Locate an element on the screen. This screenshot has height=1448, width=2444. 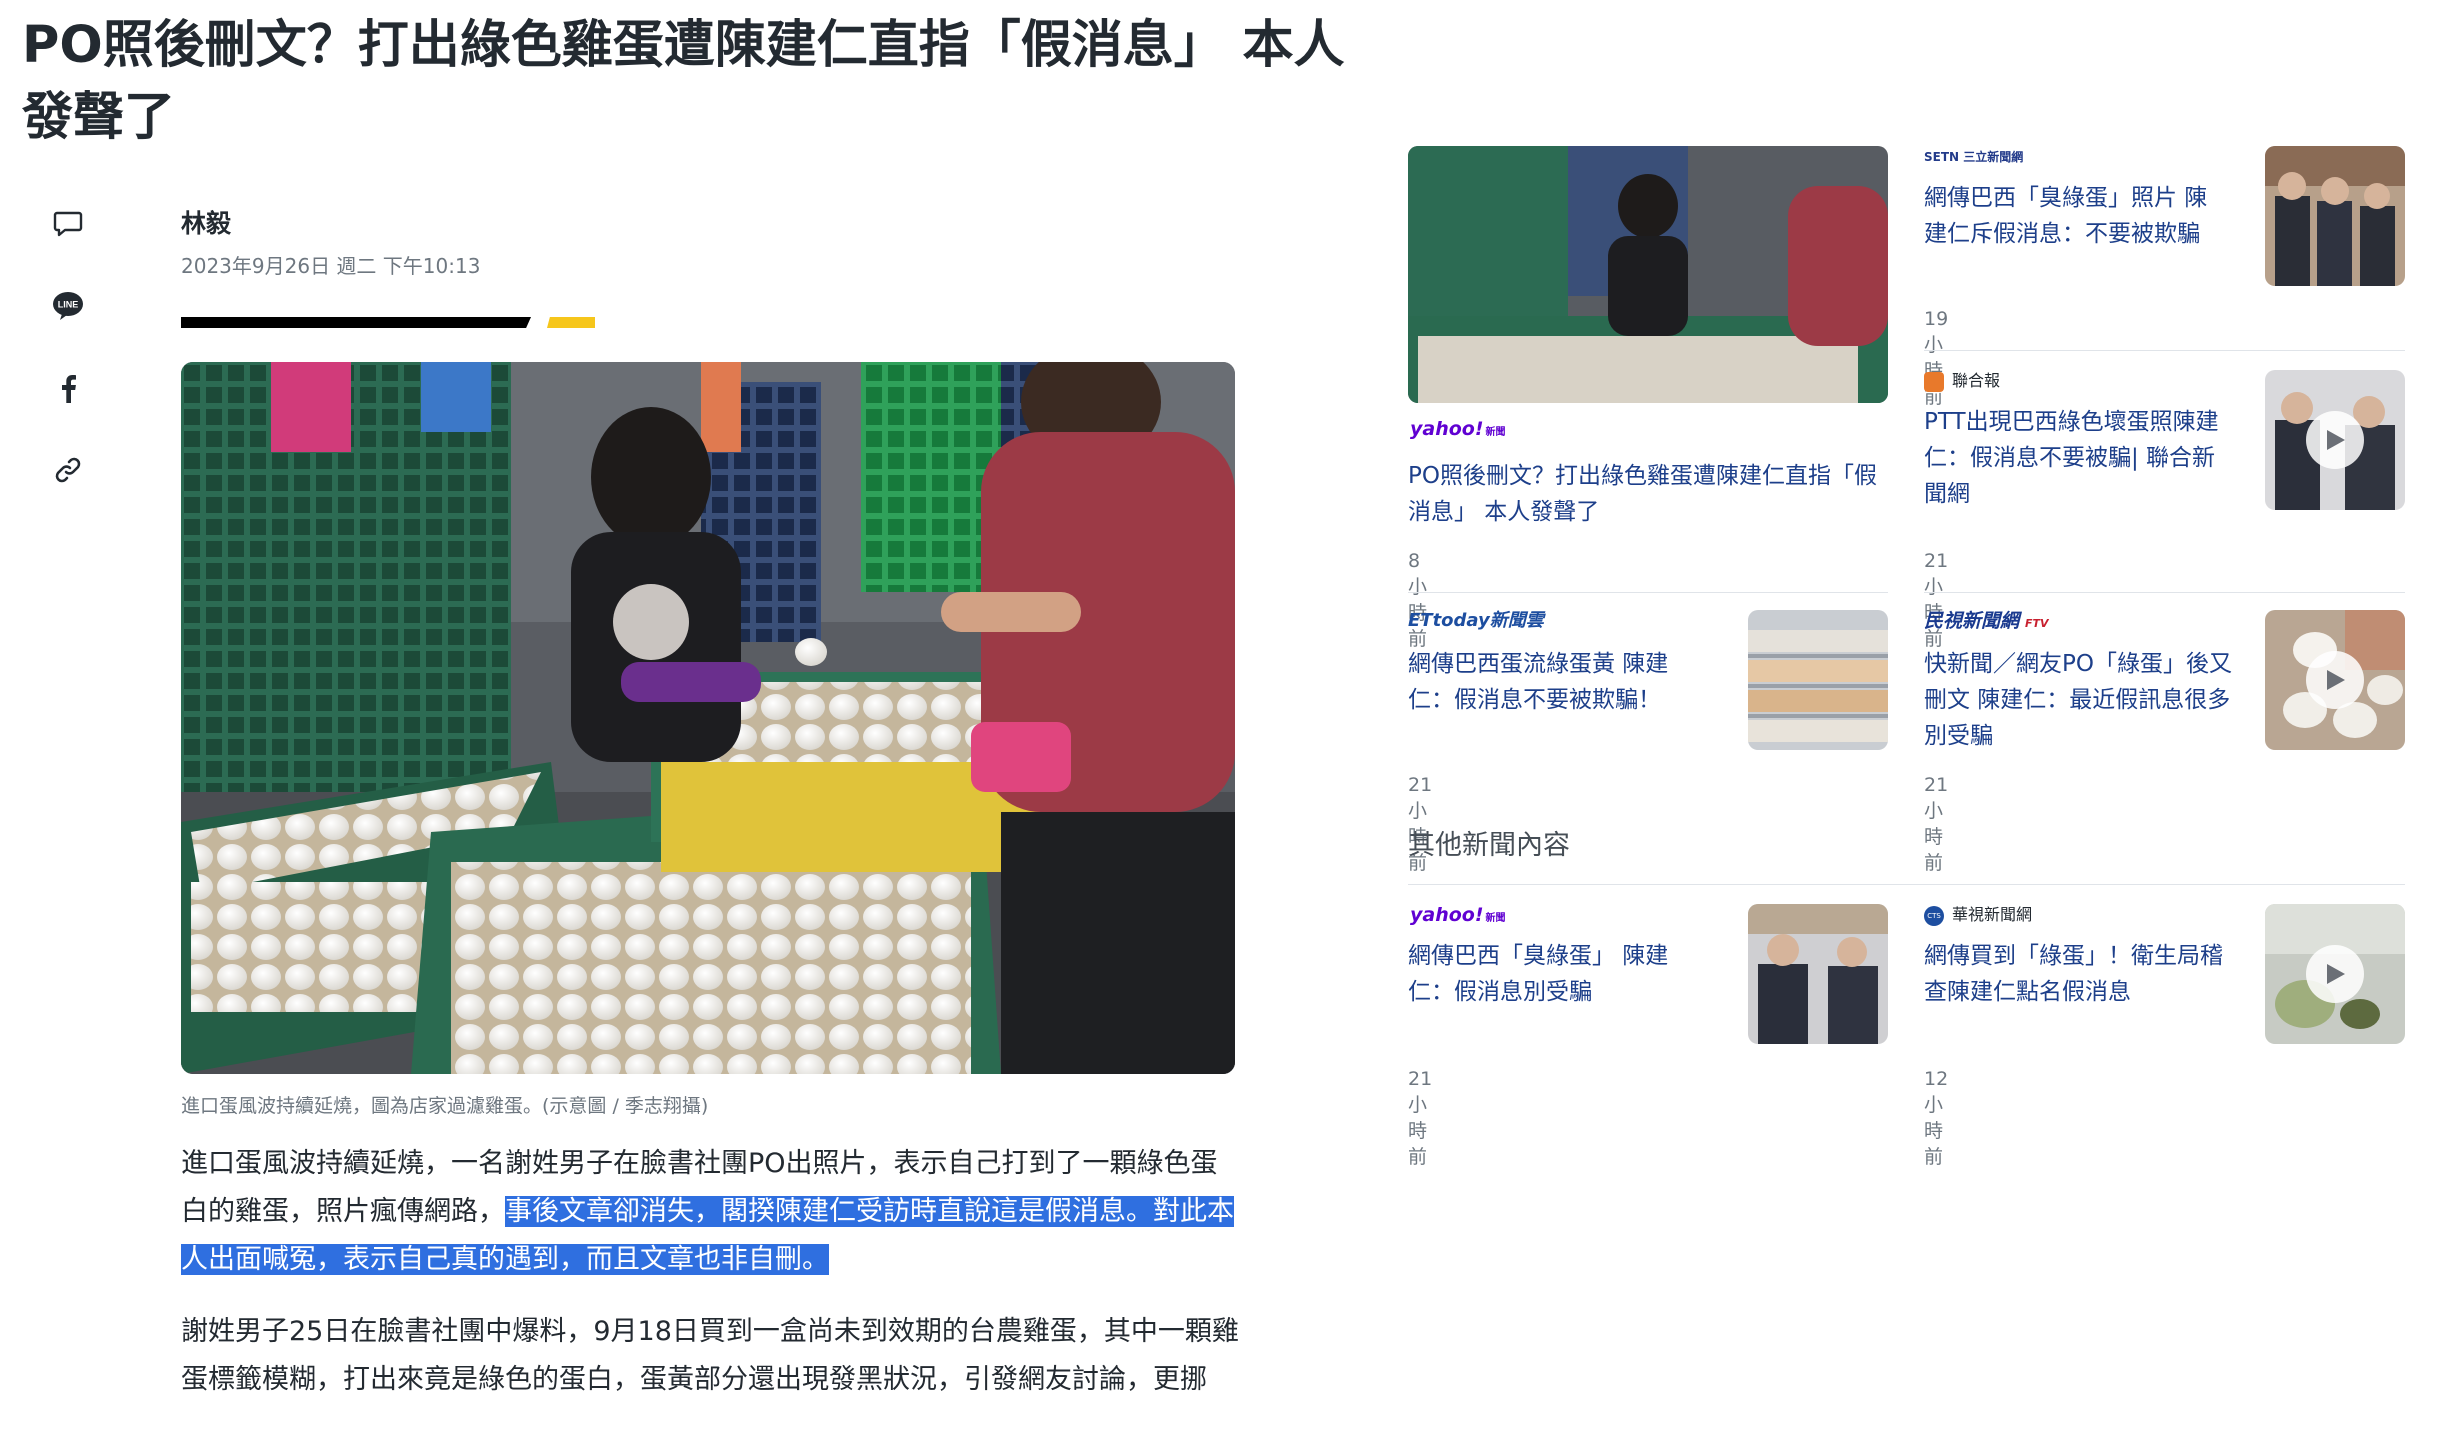
byline: 林毅 2023年9月26日 週二 下午10:13 is located at coordinates (330, 243).